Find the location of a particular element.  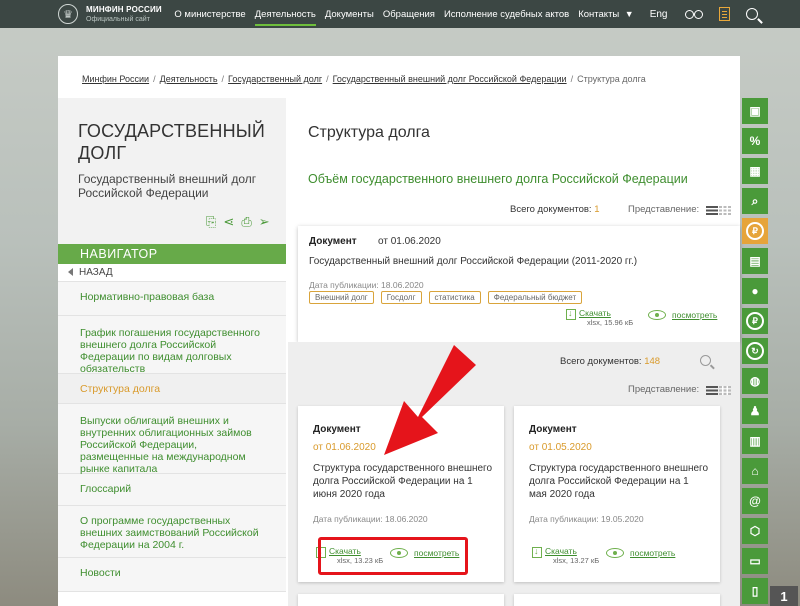

download-link: Скачать xlsx, 13.27 кБ is located at coordinates (565, 556).